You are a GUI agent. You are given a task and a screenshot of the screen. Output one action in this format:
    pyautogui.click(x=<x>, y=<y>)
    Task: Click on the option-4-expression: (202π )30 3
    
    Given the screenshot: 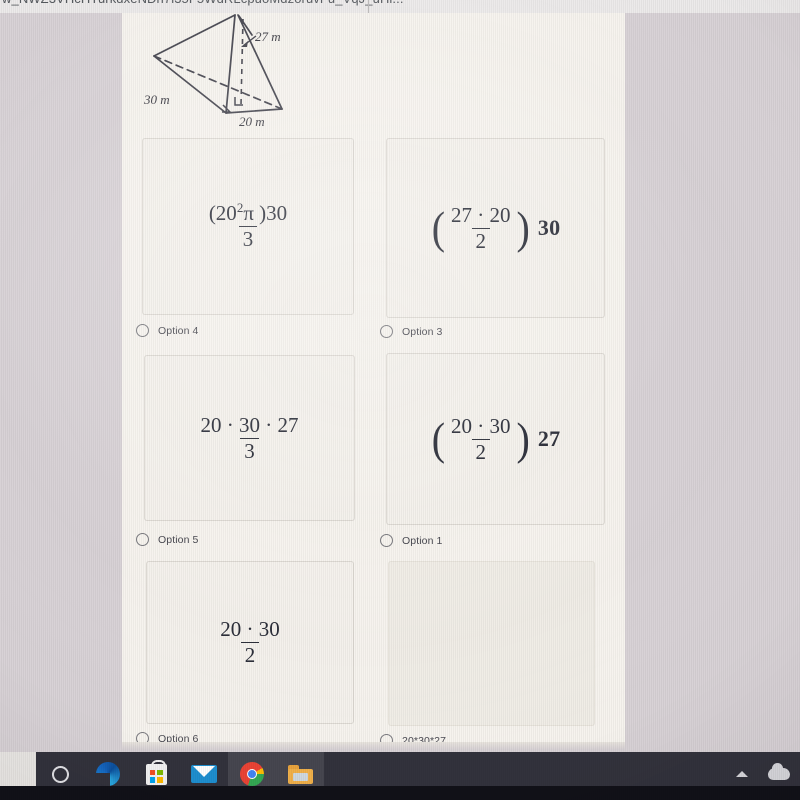 What is the action you would take?
    pyautogui.click(x=248, y=225)
    